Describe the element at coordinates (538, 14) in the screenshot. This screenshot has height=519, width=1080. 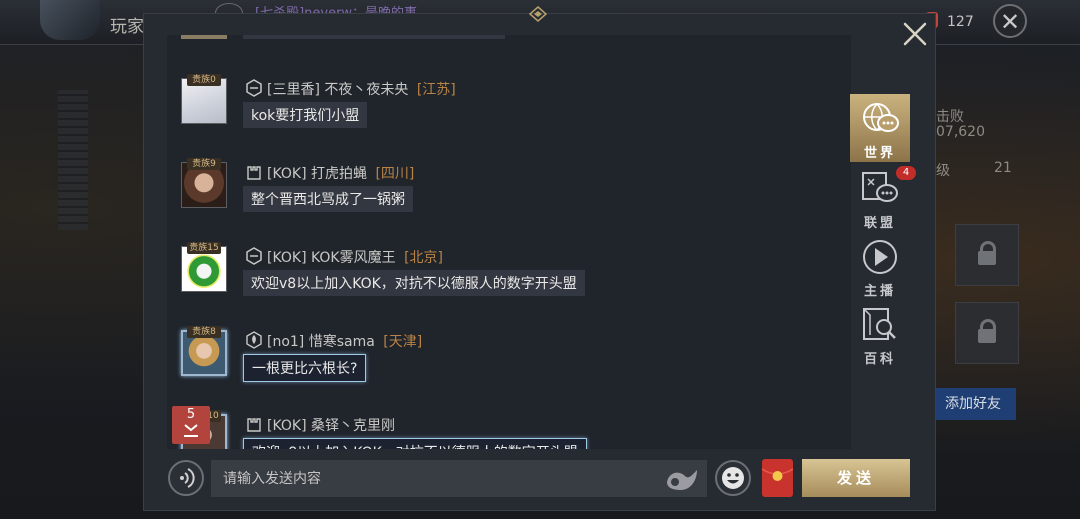
I see `top-ornament-icon` at that location.